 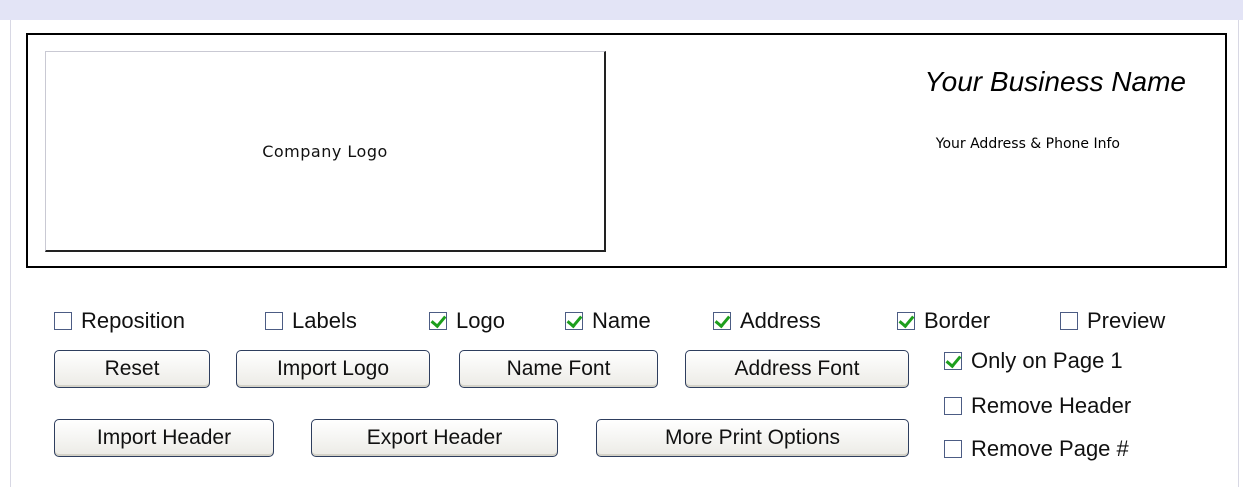 I want to click on company-logo-label: Company Logo, so click(x=325, y=151).